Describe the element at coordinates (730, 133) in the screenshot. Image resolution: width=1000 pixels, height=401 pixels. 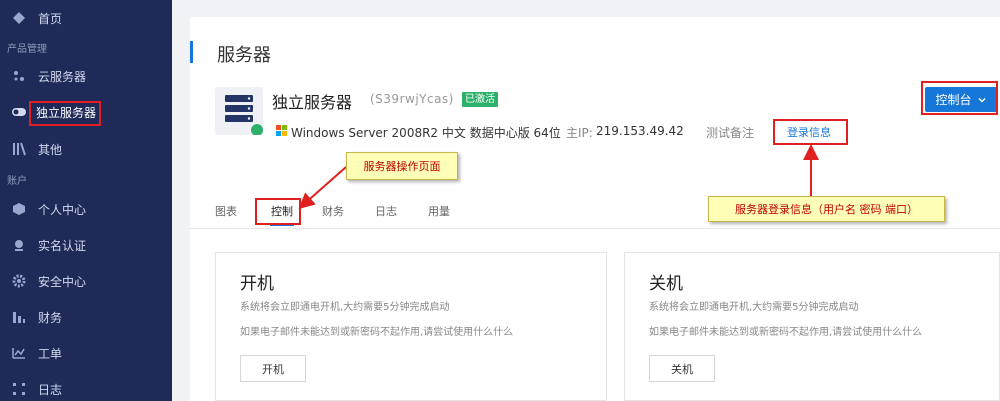
I see `server-remark: 测试备注` at that location.